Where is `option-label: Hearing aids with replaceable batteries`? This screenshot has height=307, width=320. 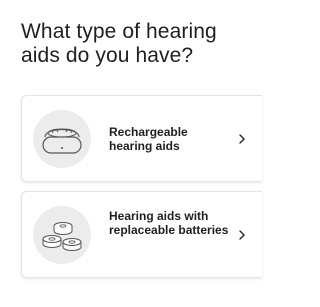
option-label: Hearing aids with replaceable batteries is located at coordinates (169, 223).